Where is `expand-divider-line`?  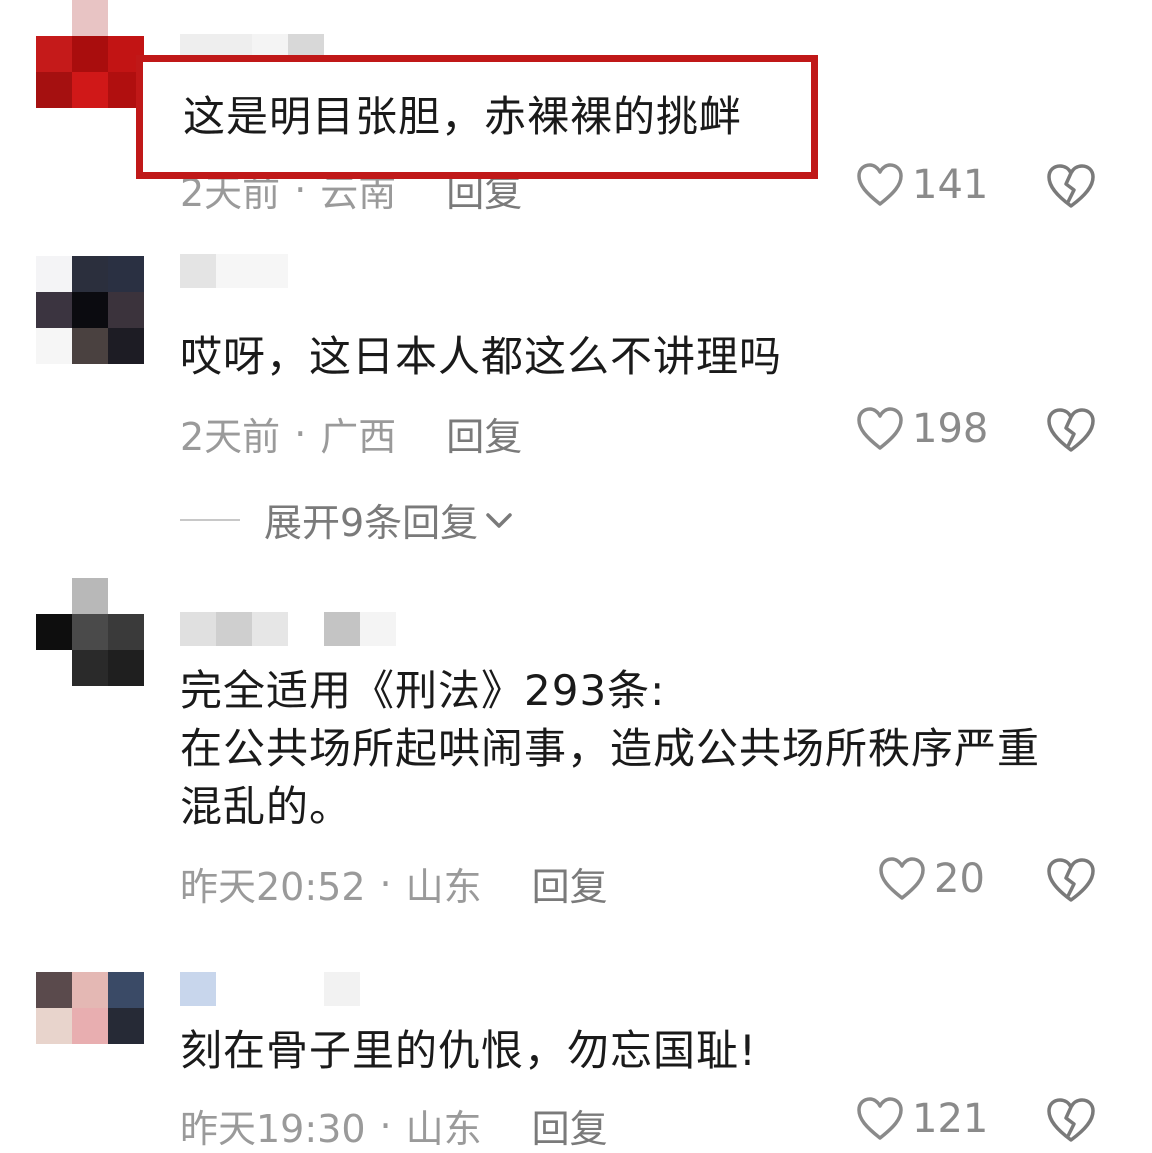 expand-divider-line is located at coordinates (210, 519).